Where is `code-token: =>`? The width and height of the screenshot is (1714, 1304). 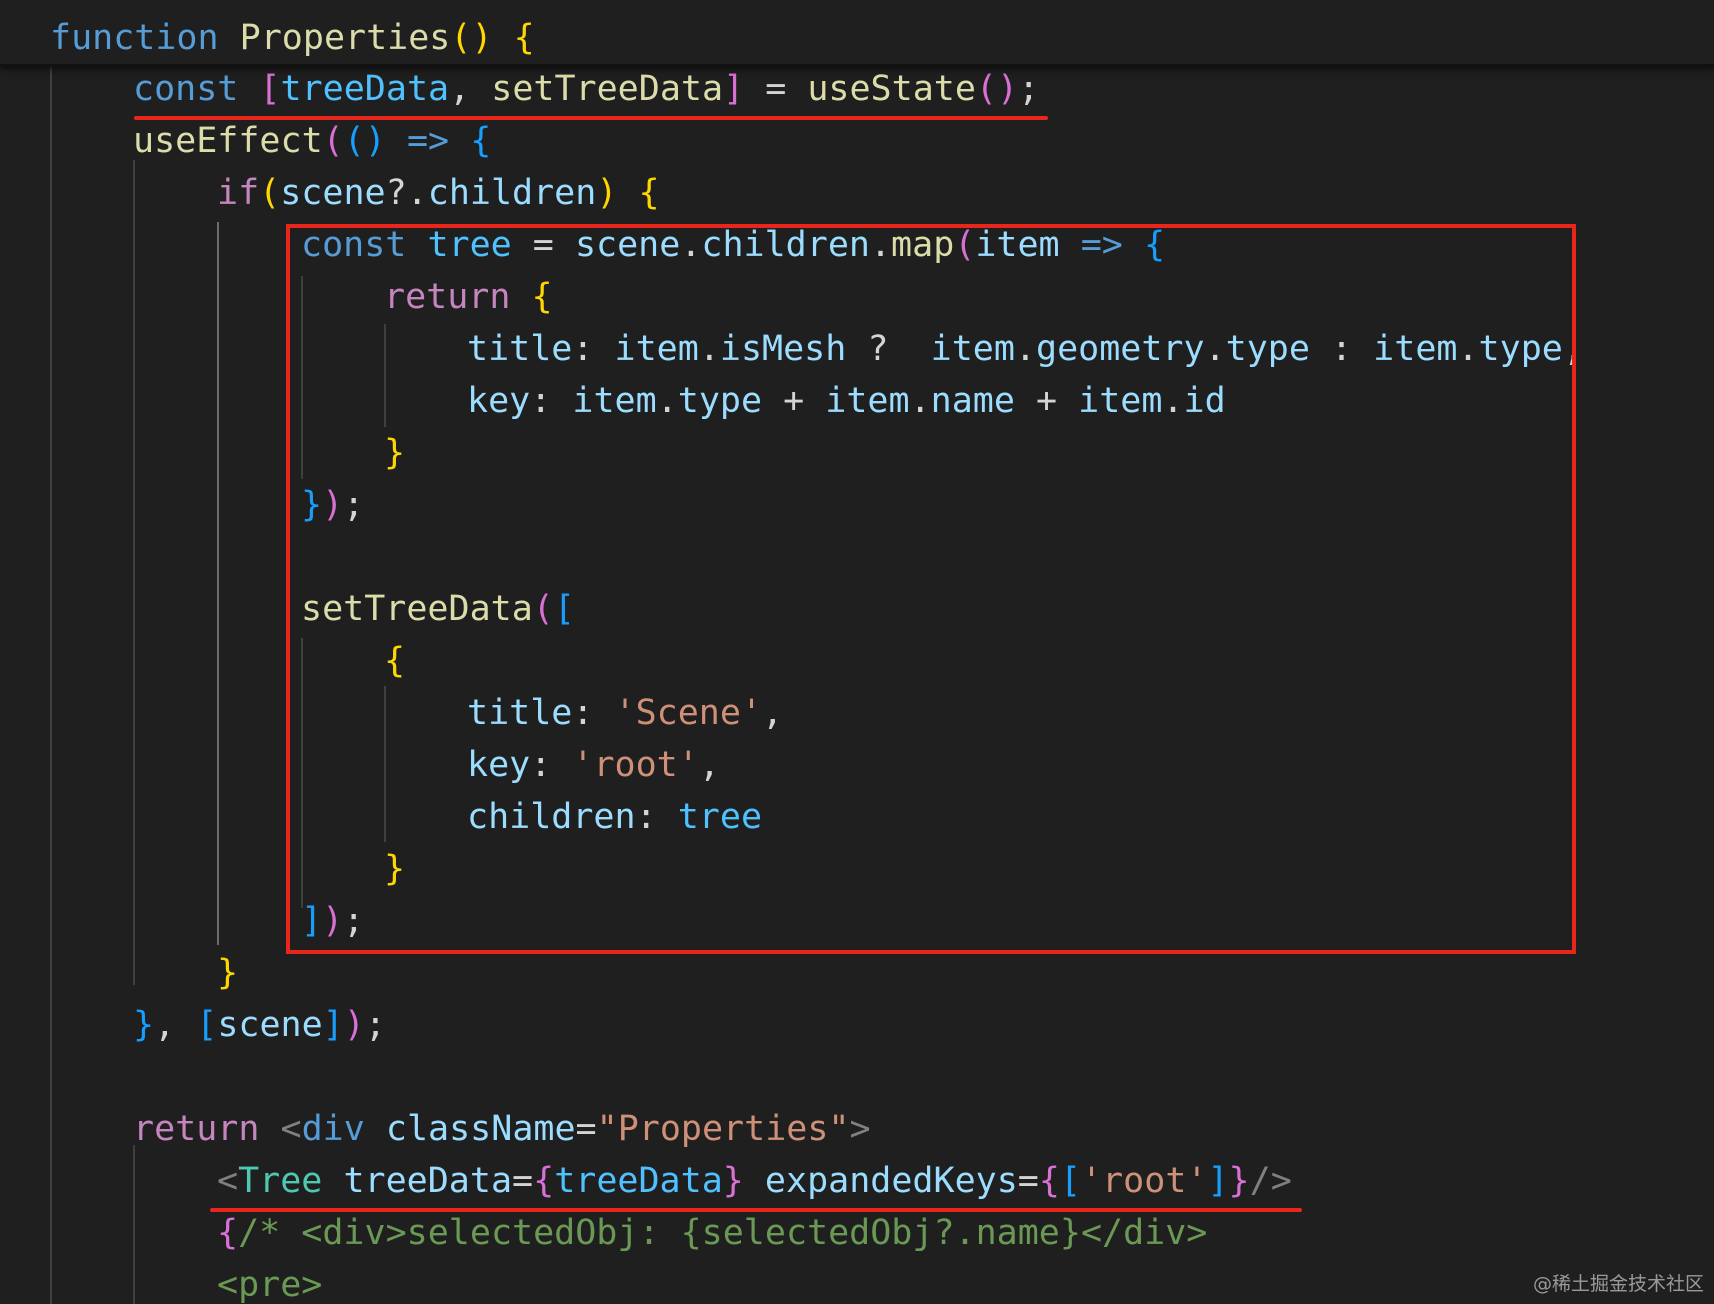 code-token: => is located at coordinates (428, 141).